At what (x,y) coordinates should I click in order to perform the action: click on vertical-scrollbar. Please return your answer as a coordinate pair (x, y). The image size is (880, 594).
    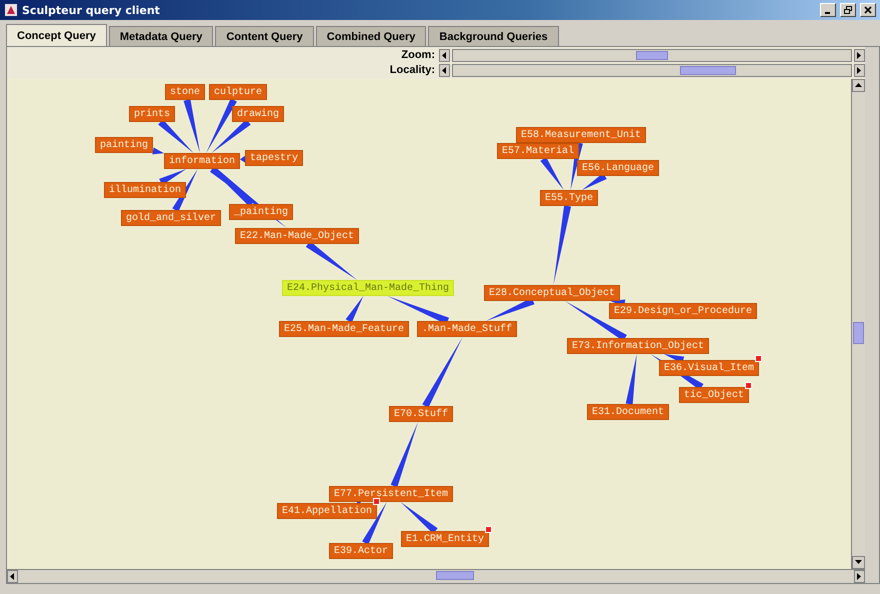
    Looking at the image, I should click on (858, 324).